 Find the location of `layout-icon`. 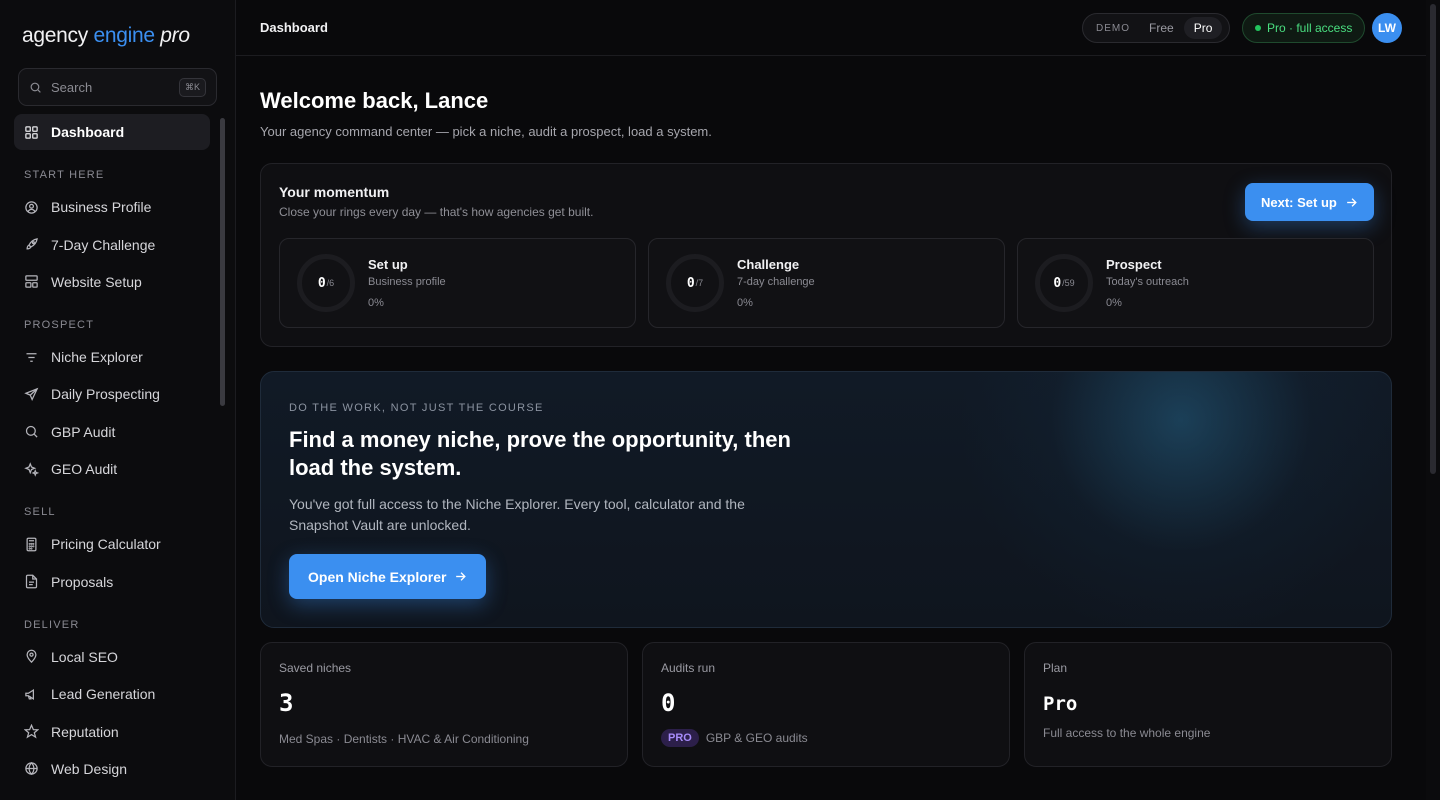

layout-icon is located at coordinates (31, 282).